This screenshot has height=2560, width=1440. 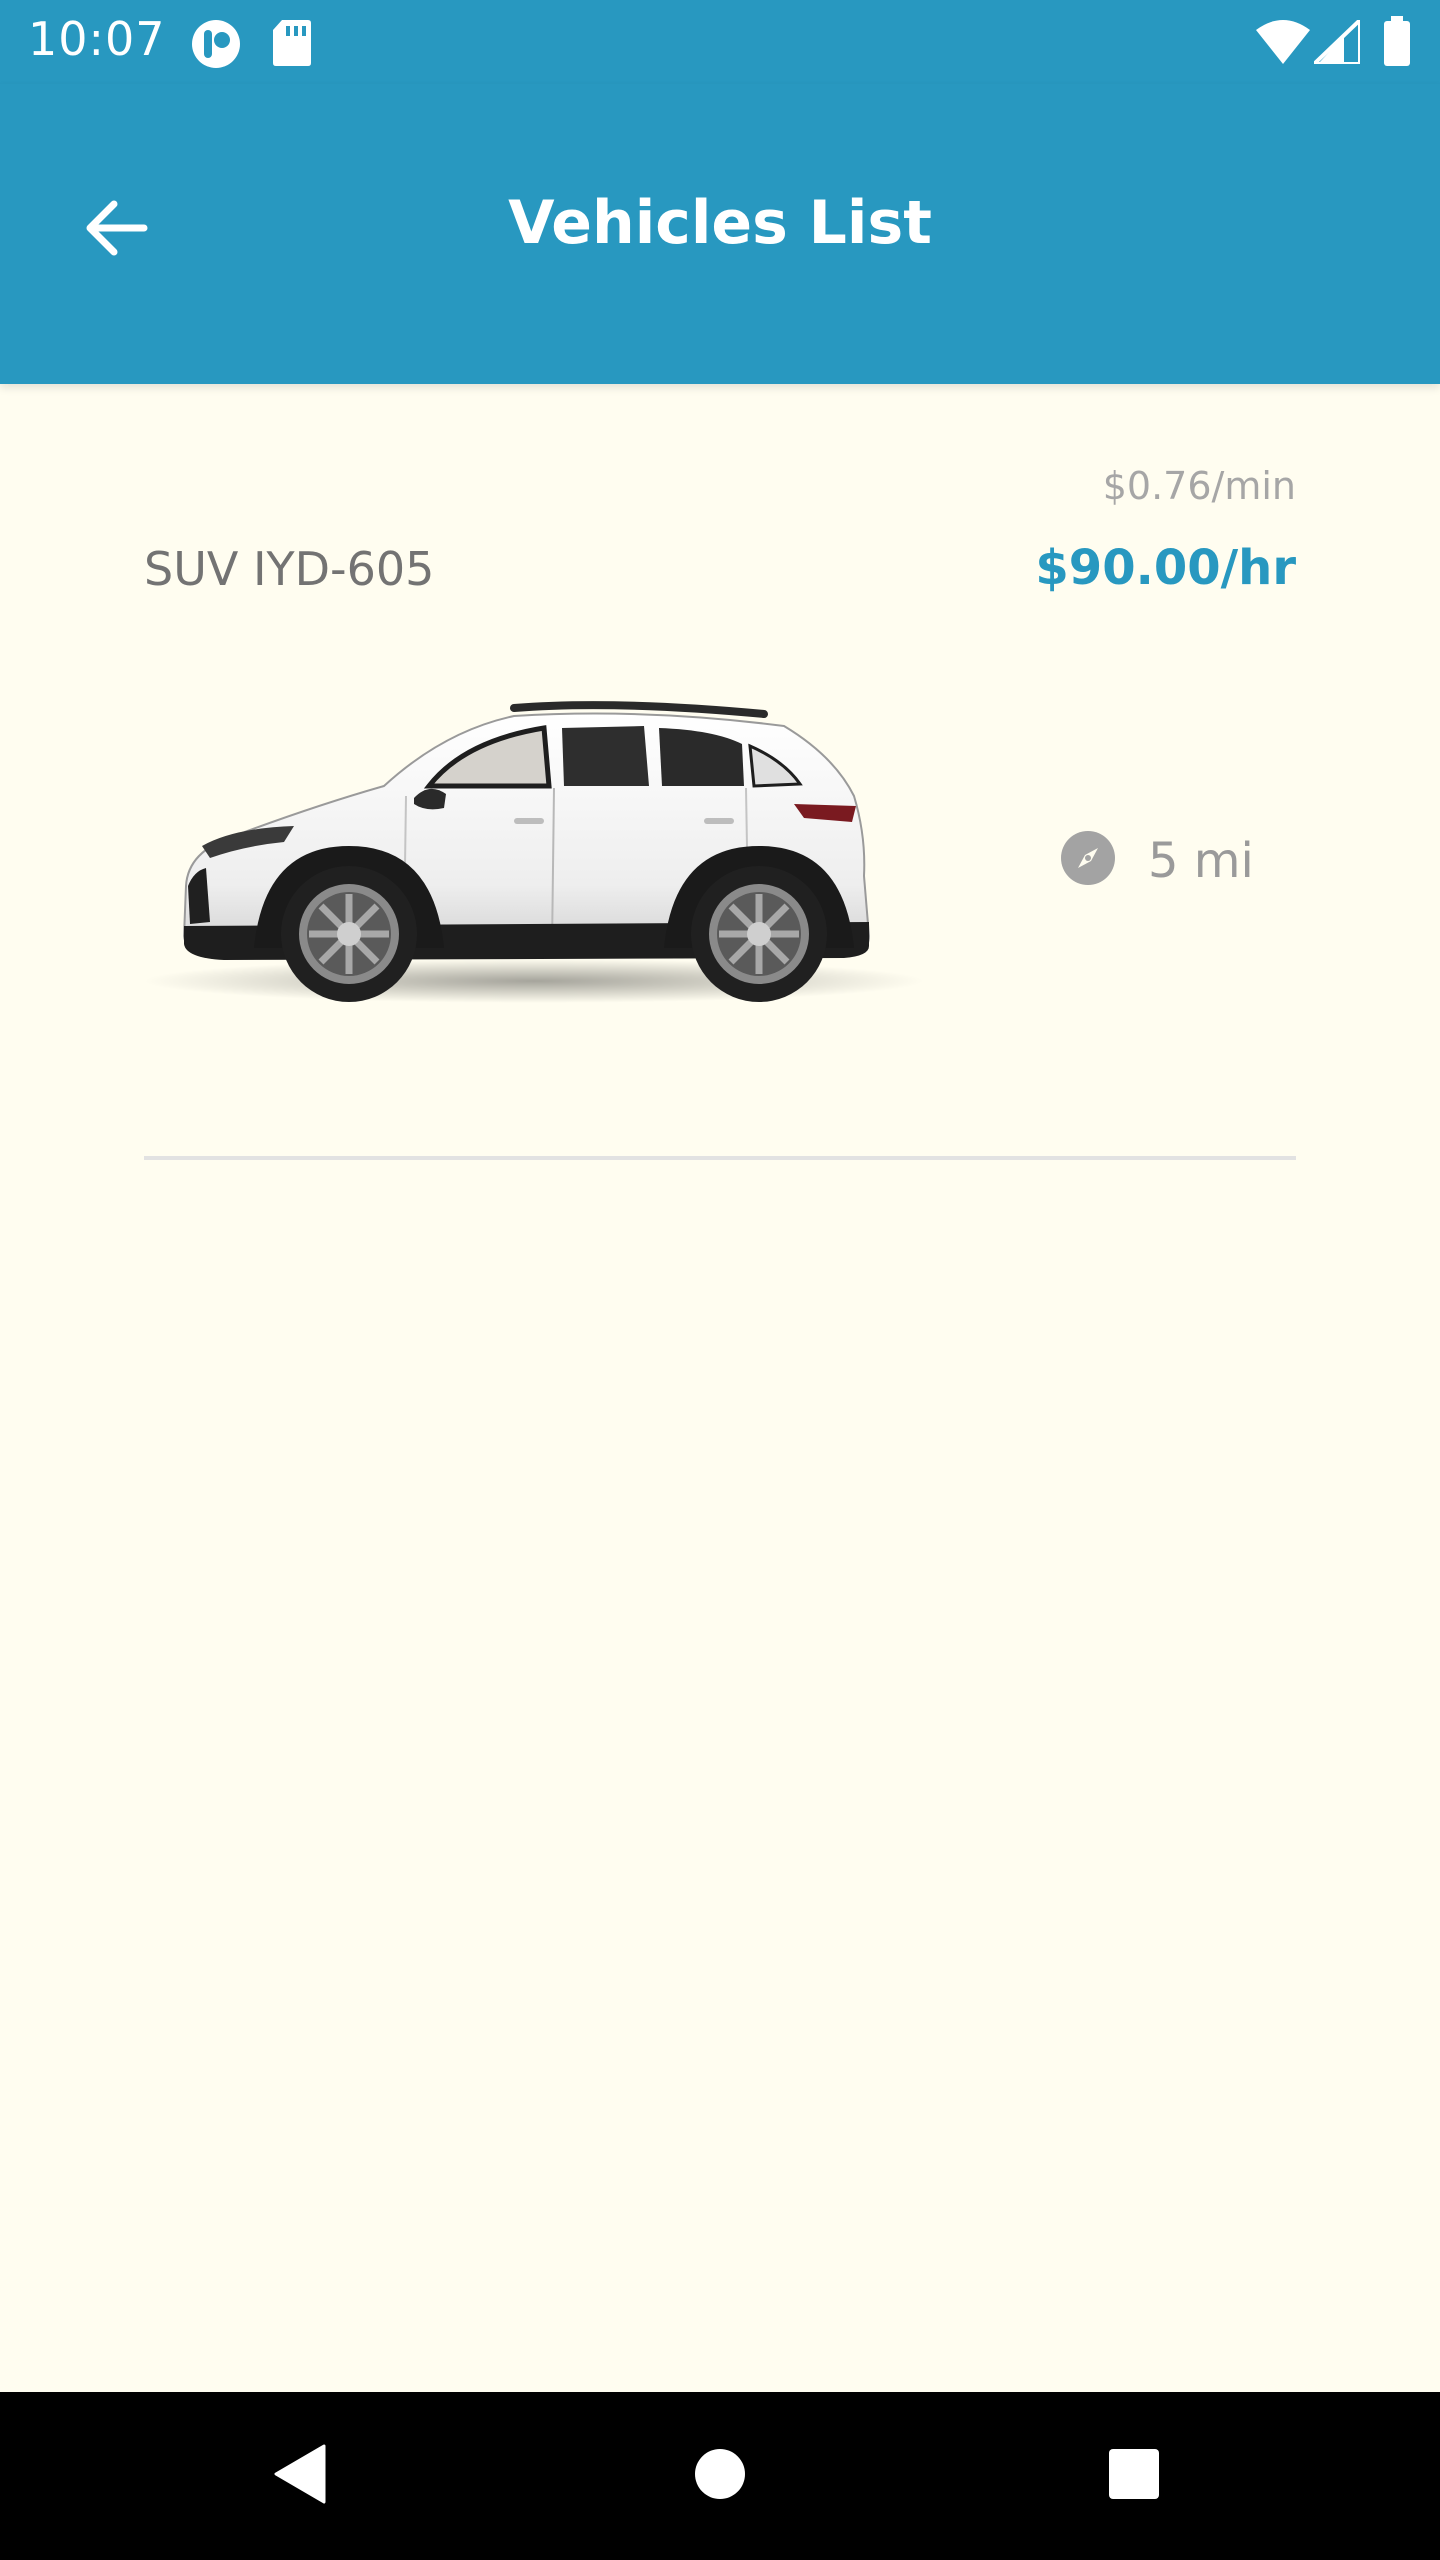 I want to click on front-wheel, so click(x=349, y=934).